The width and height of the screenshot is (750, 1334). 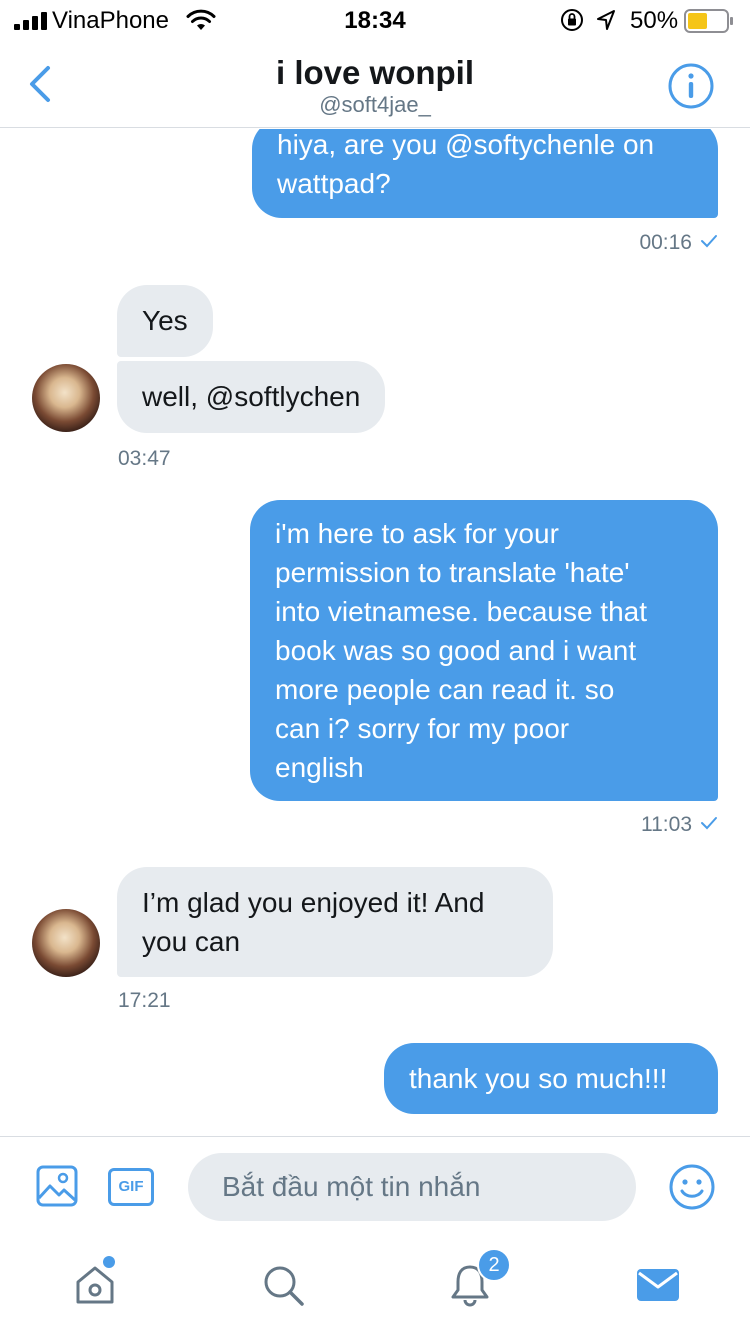 I want to click on message-line: i'm here to ask for your, so click(x=417, y=533).